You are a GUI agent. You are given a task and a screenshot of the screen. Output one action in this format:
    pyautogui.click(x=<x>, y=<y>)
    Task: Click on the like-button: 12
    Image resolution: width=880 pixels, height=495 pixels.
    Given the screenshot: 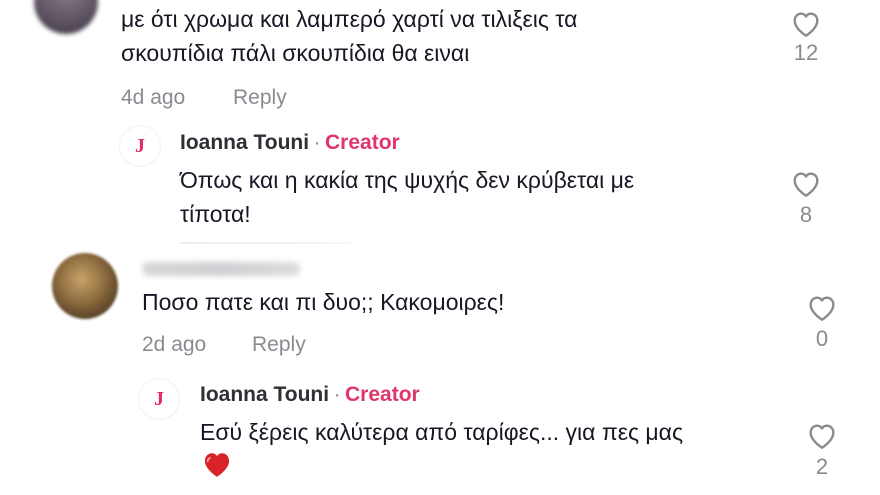 What is the action you would take?
    pyautogui.click(x=806, y=37)
    